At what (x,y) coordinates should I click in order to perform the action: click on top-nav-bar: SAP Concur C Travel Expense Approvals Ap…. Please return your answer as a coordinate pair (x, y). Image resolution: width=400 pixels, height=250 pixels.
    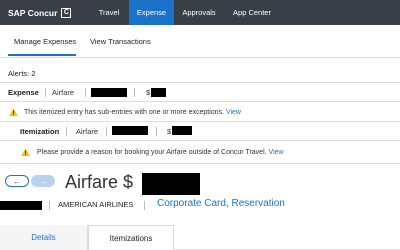
    Looking at the image, I should click on (200, 12).